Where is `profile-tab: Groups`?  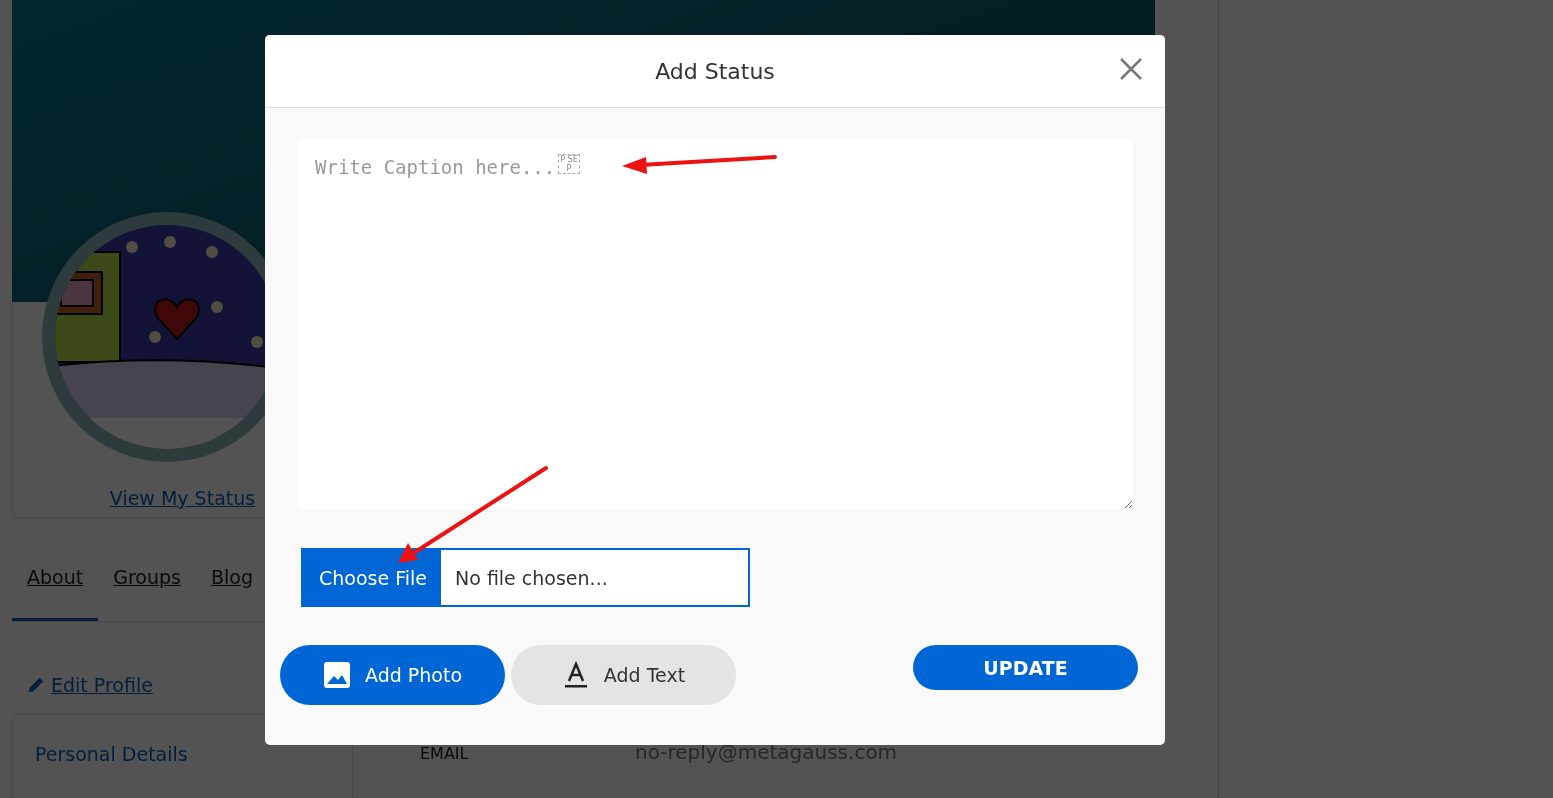 profile-tab: Groups is located at coordinates (147, 593).